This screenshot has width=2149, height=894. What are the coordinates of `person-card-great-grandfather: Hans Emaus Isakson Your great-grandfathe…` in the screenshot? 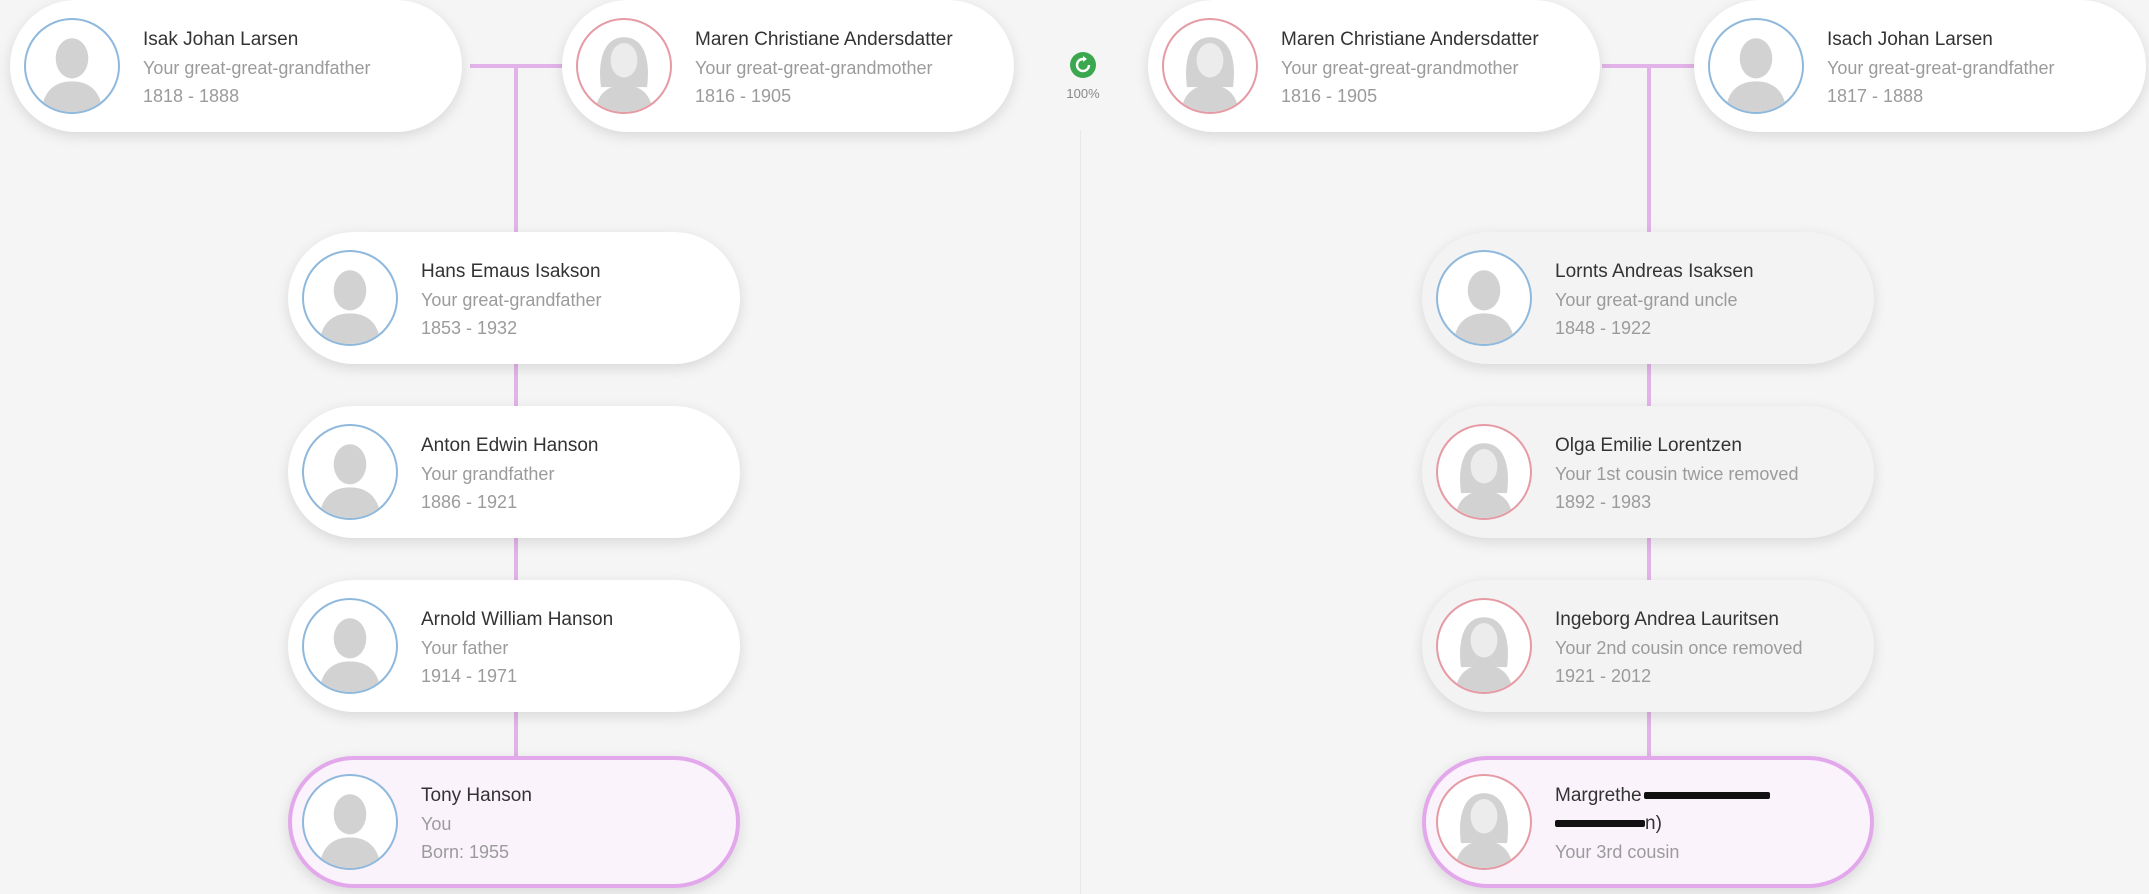 It's located at (514, 298).